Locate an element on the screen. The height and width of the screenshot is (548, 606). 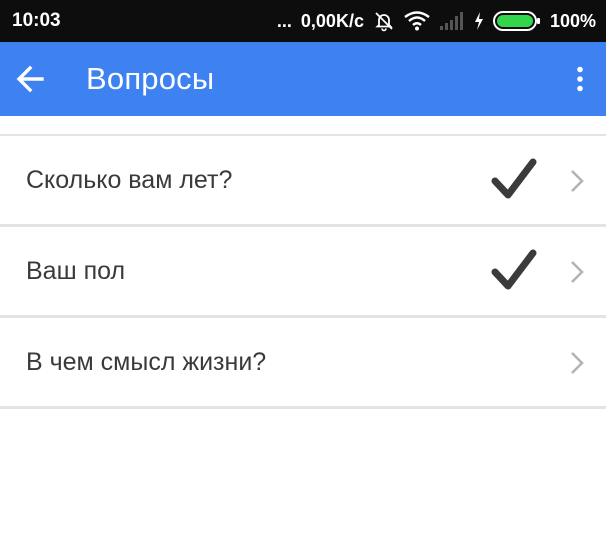
battery-icon is located at coordinates (516, 21).